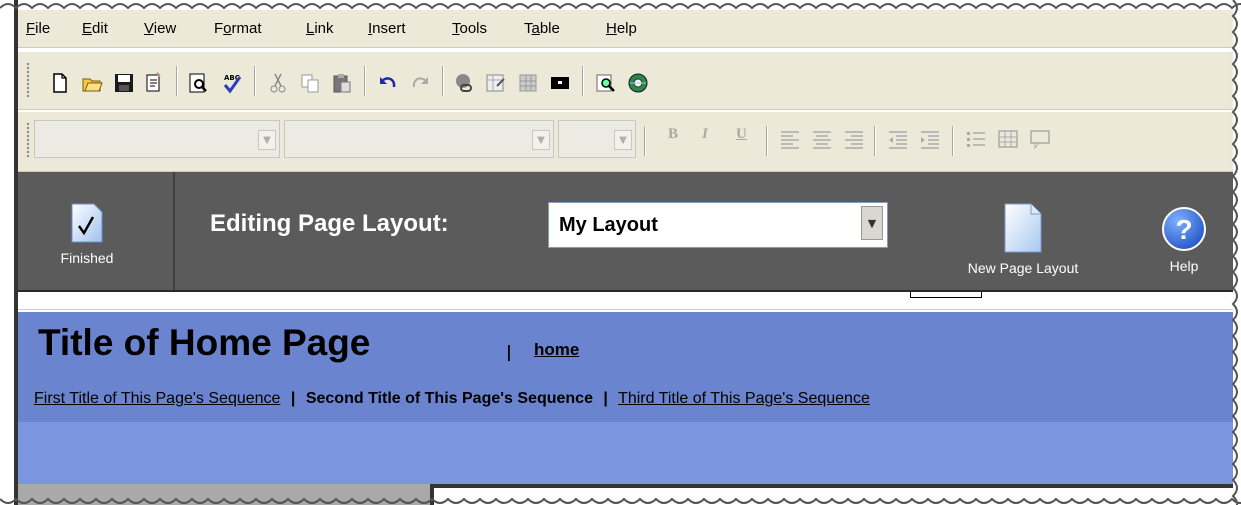  Describe the element at coordinates (718, 225) in the screenshot. I see `page-layout-select: My Layout ▼` at that location.